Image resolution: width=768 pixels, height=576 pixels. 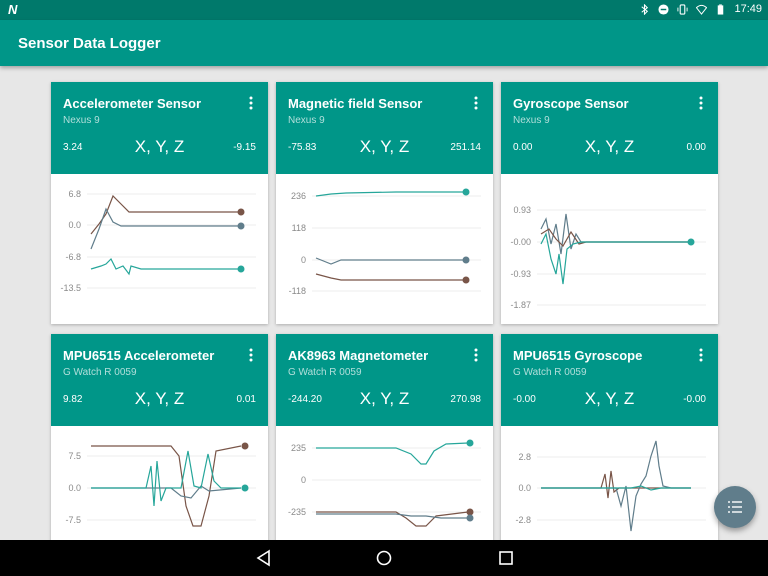 I want to click on sensor-chart: 236 118 0 -118, so click(x=385, y=242).